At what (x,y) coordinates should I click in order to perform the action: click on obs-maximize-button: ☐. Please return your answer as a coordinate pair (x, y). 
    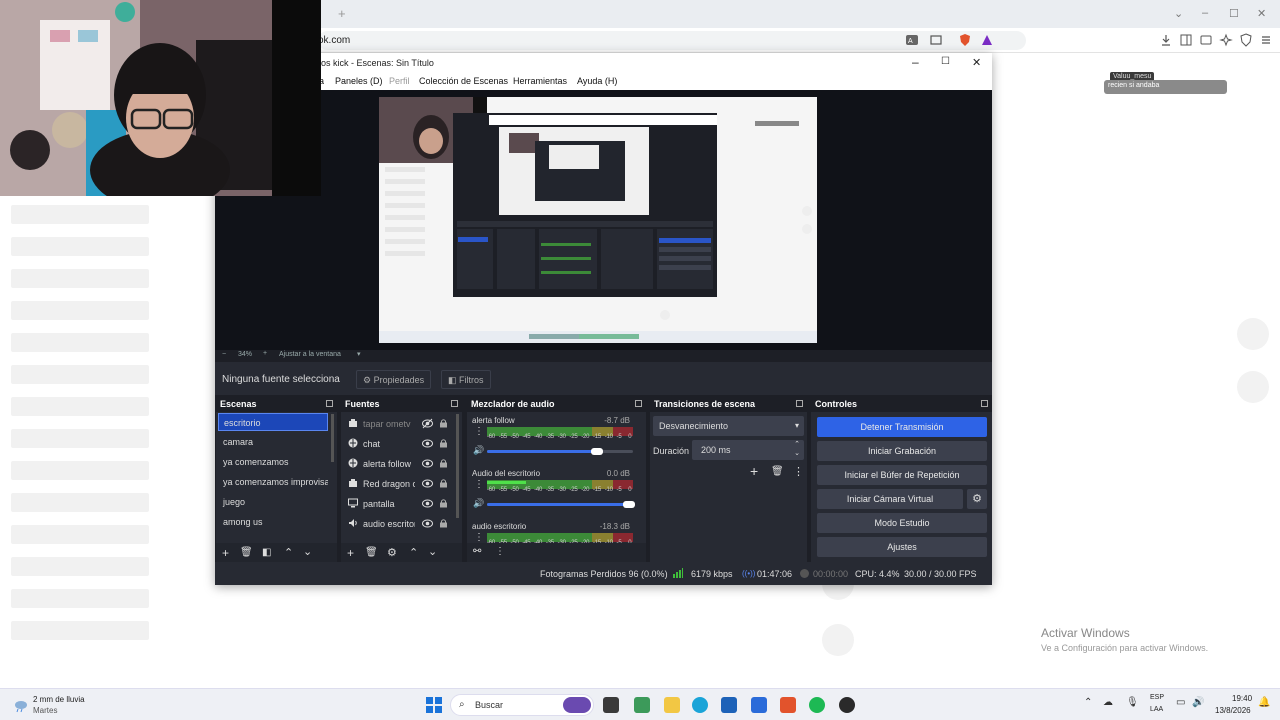
    Looking at the image, I should click on (945, 61).